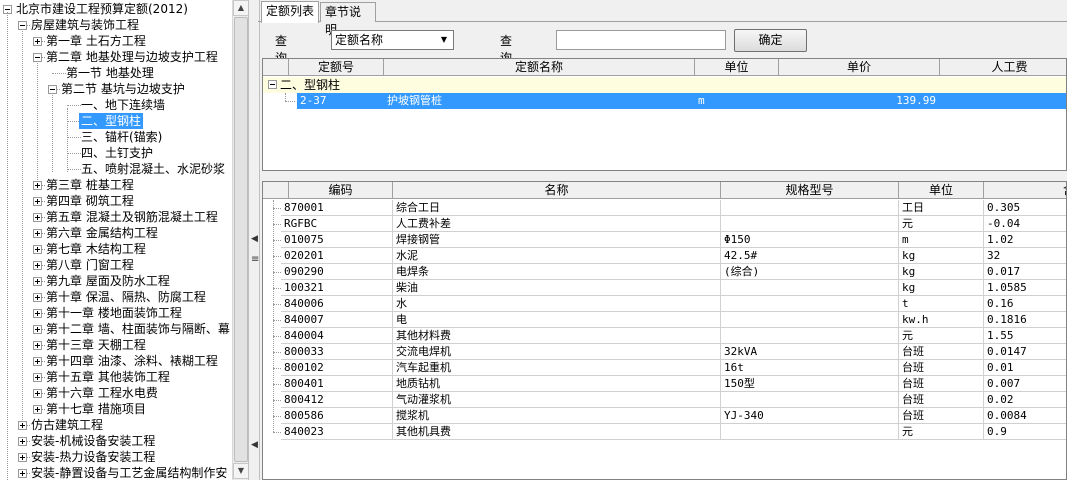  Describe the element at coordinates (664, 416) in the screenshot. I see `table-row: 800586 搅浆机 YJ-340 台班 0.0084` at that location.